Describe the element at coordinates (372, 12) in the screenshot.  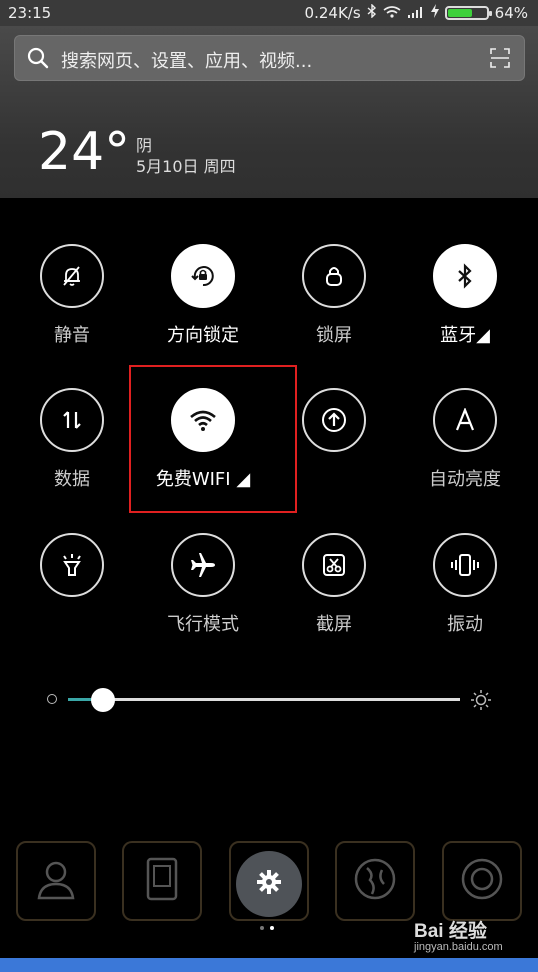
I see `bluetooth-status-icon` at that location.